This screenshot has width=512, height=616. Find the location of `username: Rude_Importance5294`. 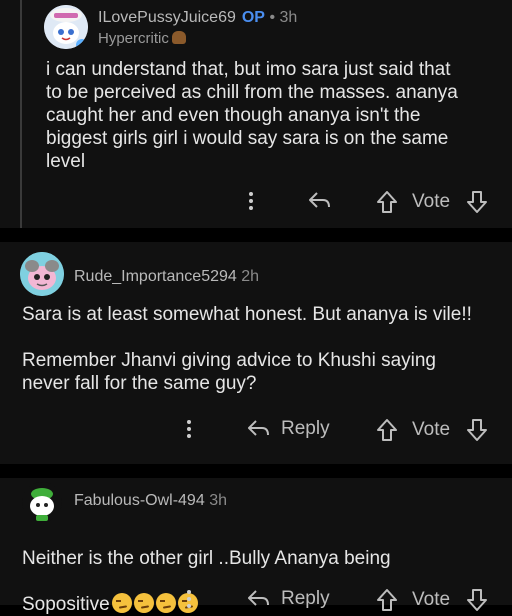

username: Rude_Importance5294 is located at coordinates (155, 276).